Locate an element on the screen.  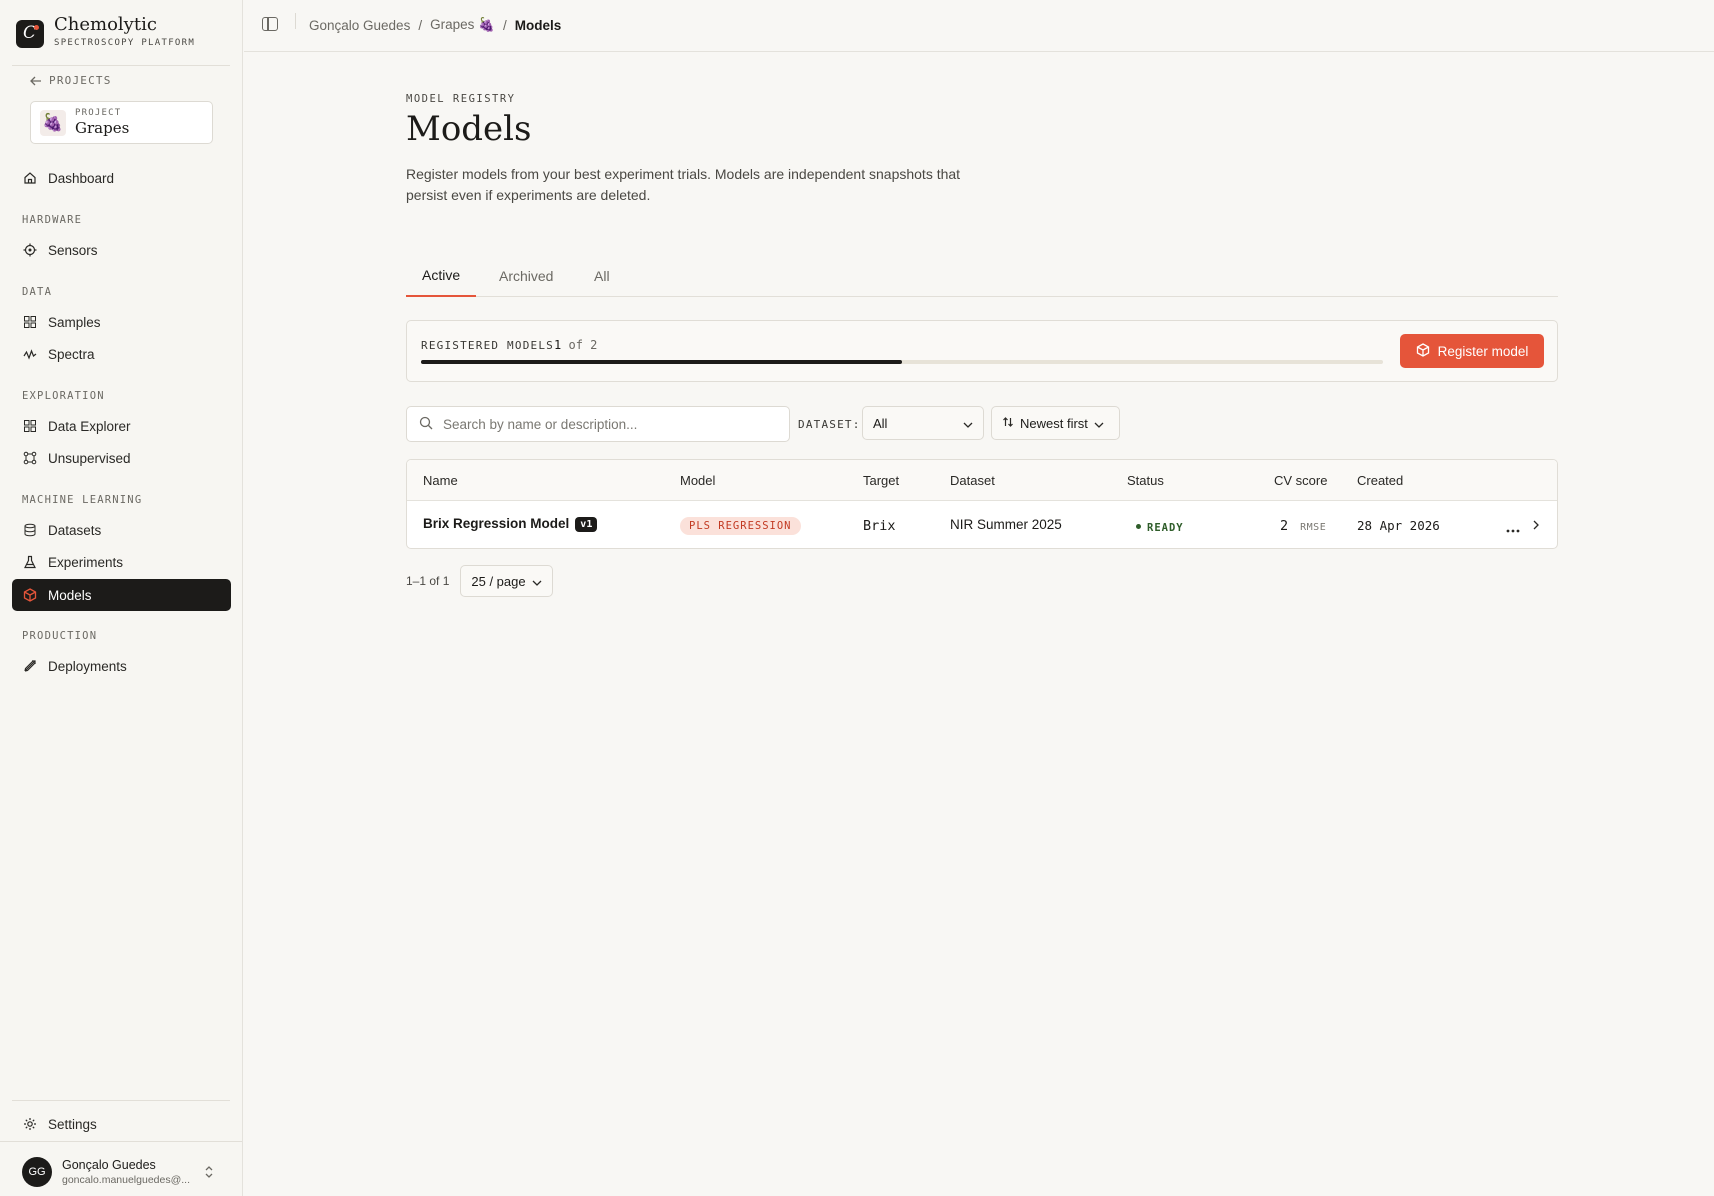
nav-deployments: Deployments is located at coordinates (121, 666).